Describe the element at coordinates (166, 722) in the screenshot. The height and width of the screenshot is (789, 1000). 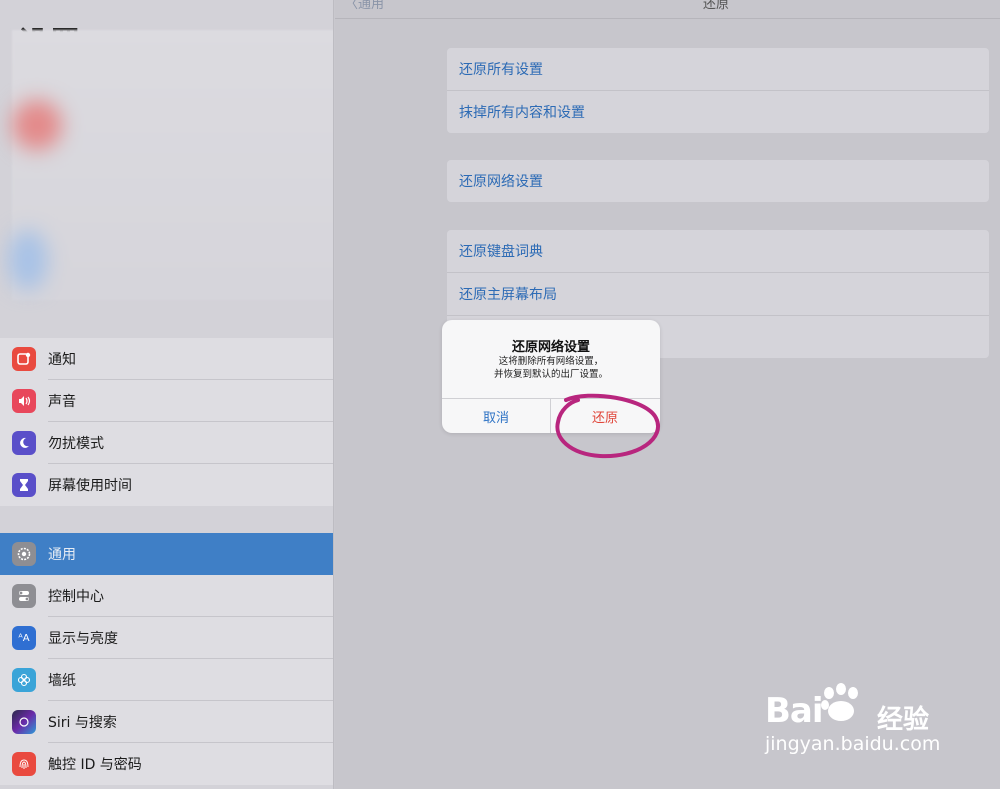
I see `sidebar-item-siri: Siri 与搜索` at that location.